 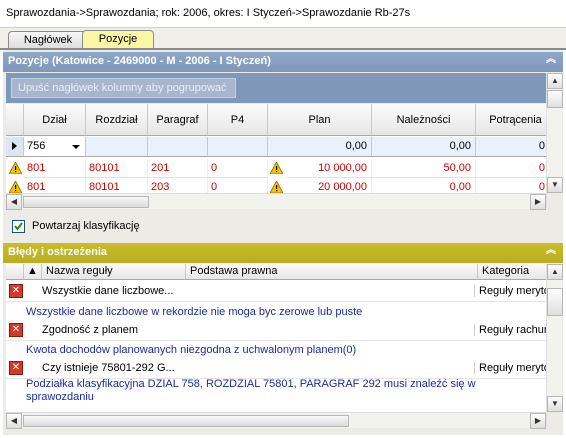 I want to click on error-row: ✕ Zgodność z planem Reguły rachun, so click(x=276, y=330).